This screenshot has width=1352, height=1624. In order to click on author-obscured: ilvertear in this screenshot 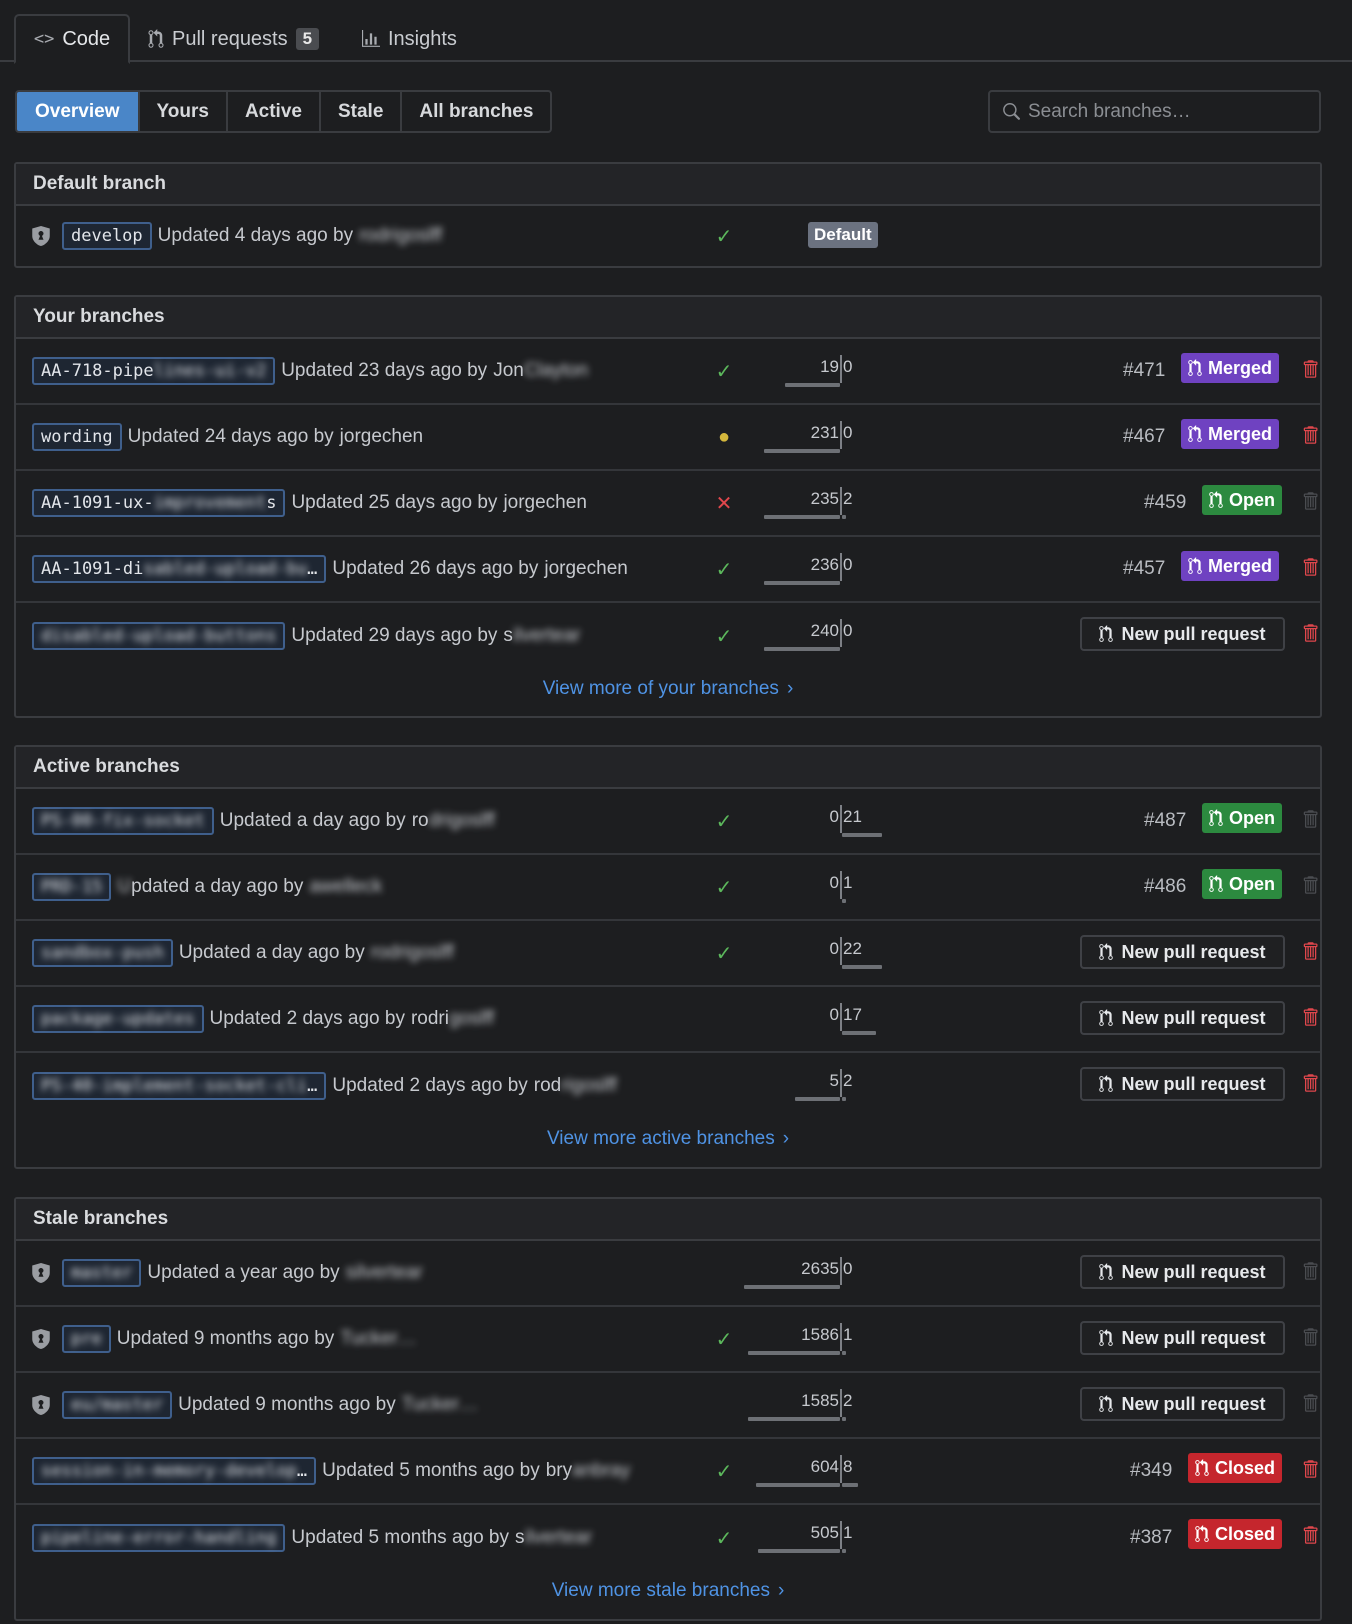, I will do `click(558, 1537)`.